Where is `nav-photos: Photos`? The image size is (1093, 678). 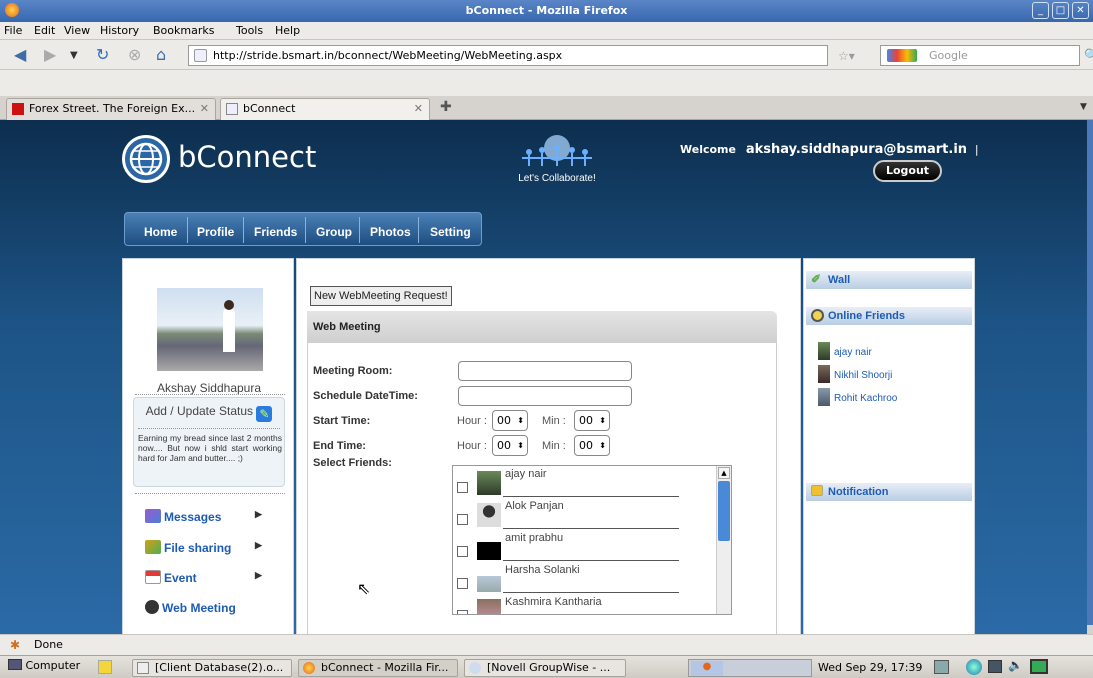
nav-photos: Photos is located at coordinates (390, 232).